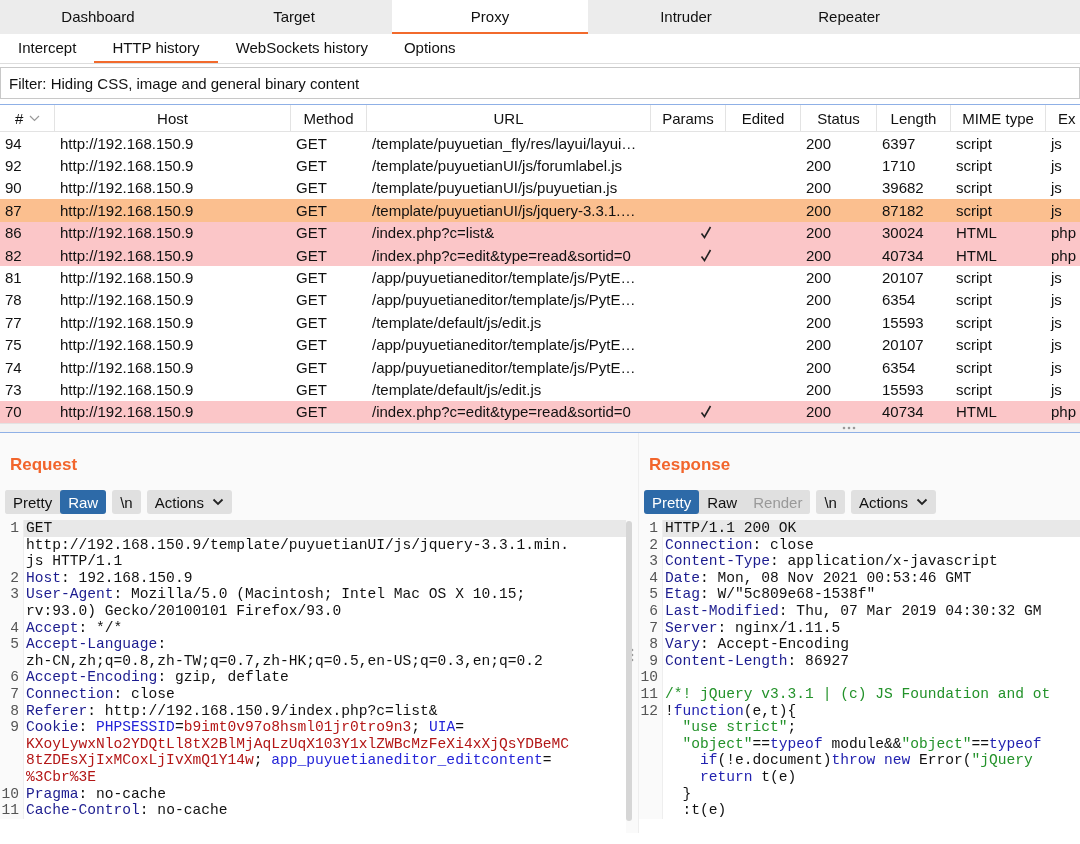  I want to click on table-row: 81 http://192.168.150.9 GET /app/puyuetianeditor/template/js/PytE… 200 20107 script js, so click(540, 277).